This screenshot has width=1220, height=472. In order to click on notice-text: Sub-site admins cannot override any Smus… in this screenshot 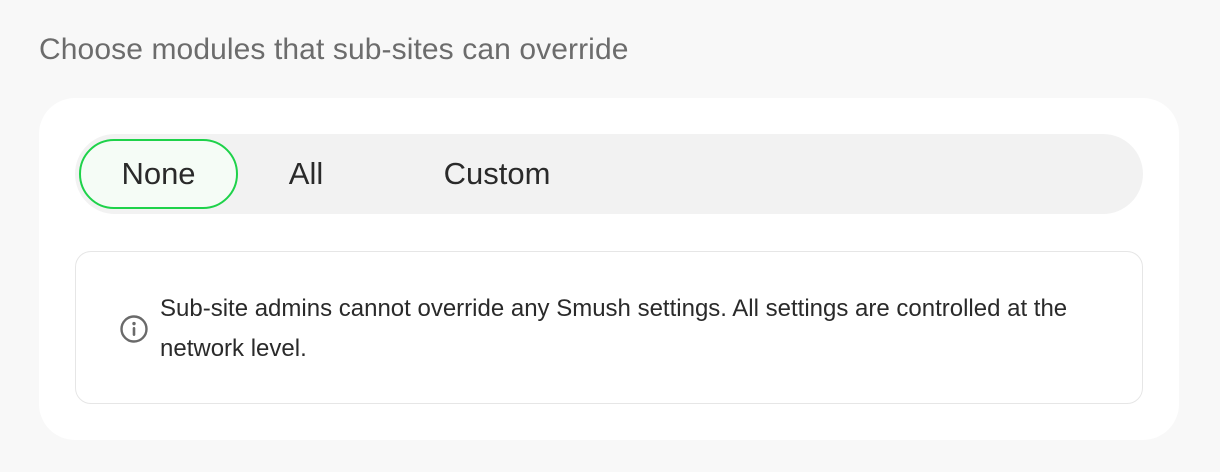, I will do `click(614, 328)`.